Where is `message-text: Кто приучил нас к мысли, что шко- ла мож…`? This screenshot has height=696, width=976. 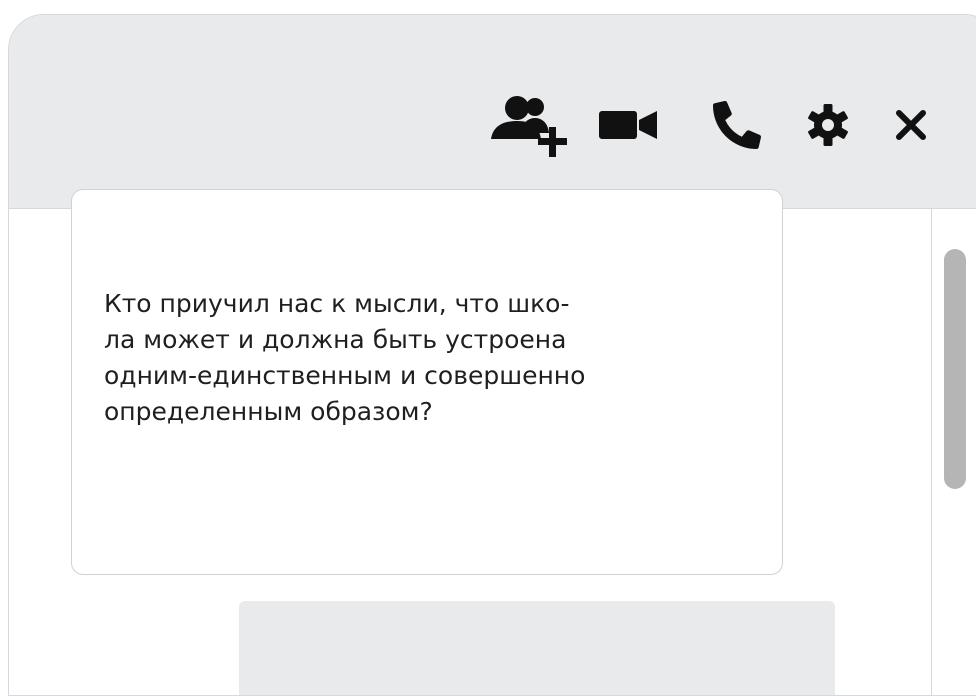 message-text: Кто приучил нас к мысли, что шко- ла мож… is located at coordinates (345, 357).